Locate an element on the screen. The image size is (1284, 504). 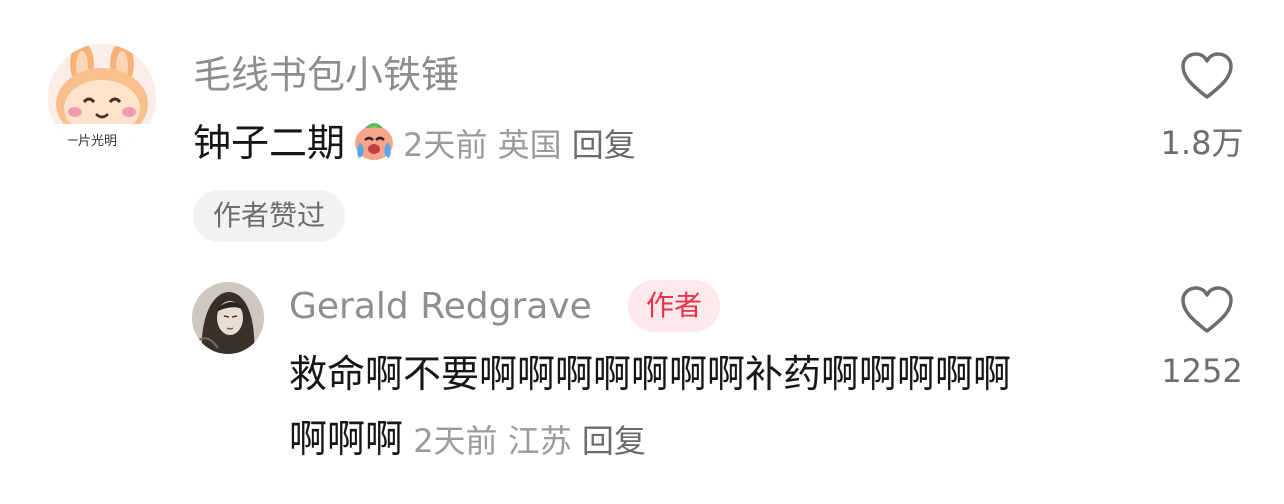
portrait-avatar-icon is located at coordinates (228, 318).